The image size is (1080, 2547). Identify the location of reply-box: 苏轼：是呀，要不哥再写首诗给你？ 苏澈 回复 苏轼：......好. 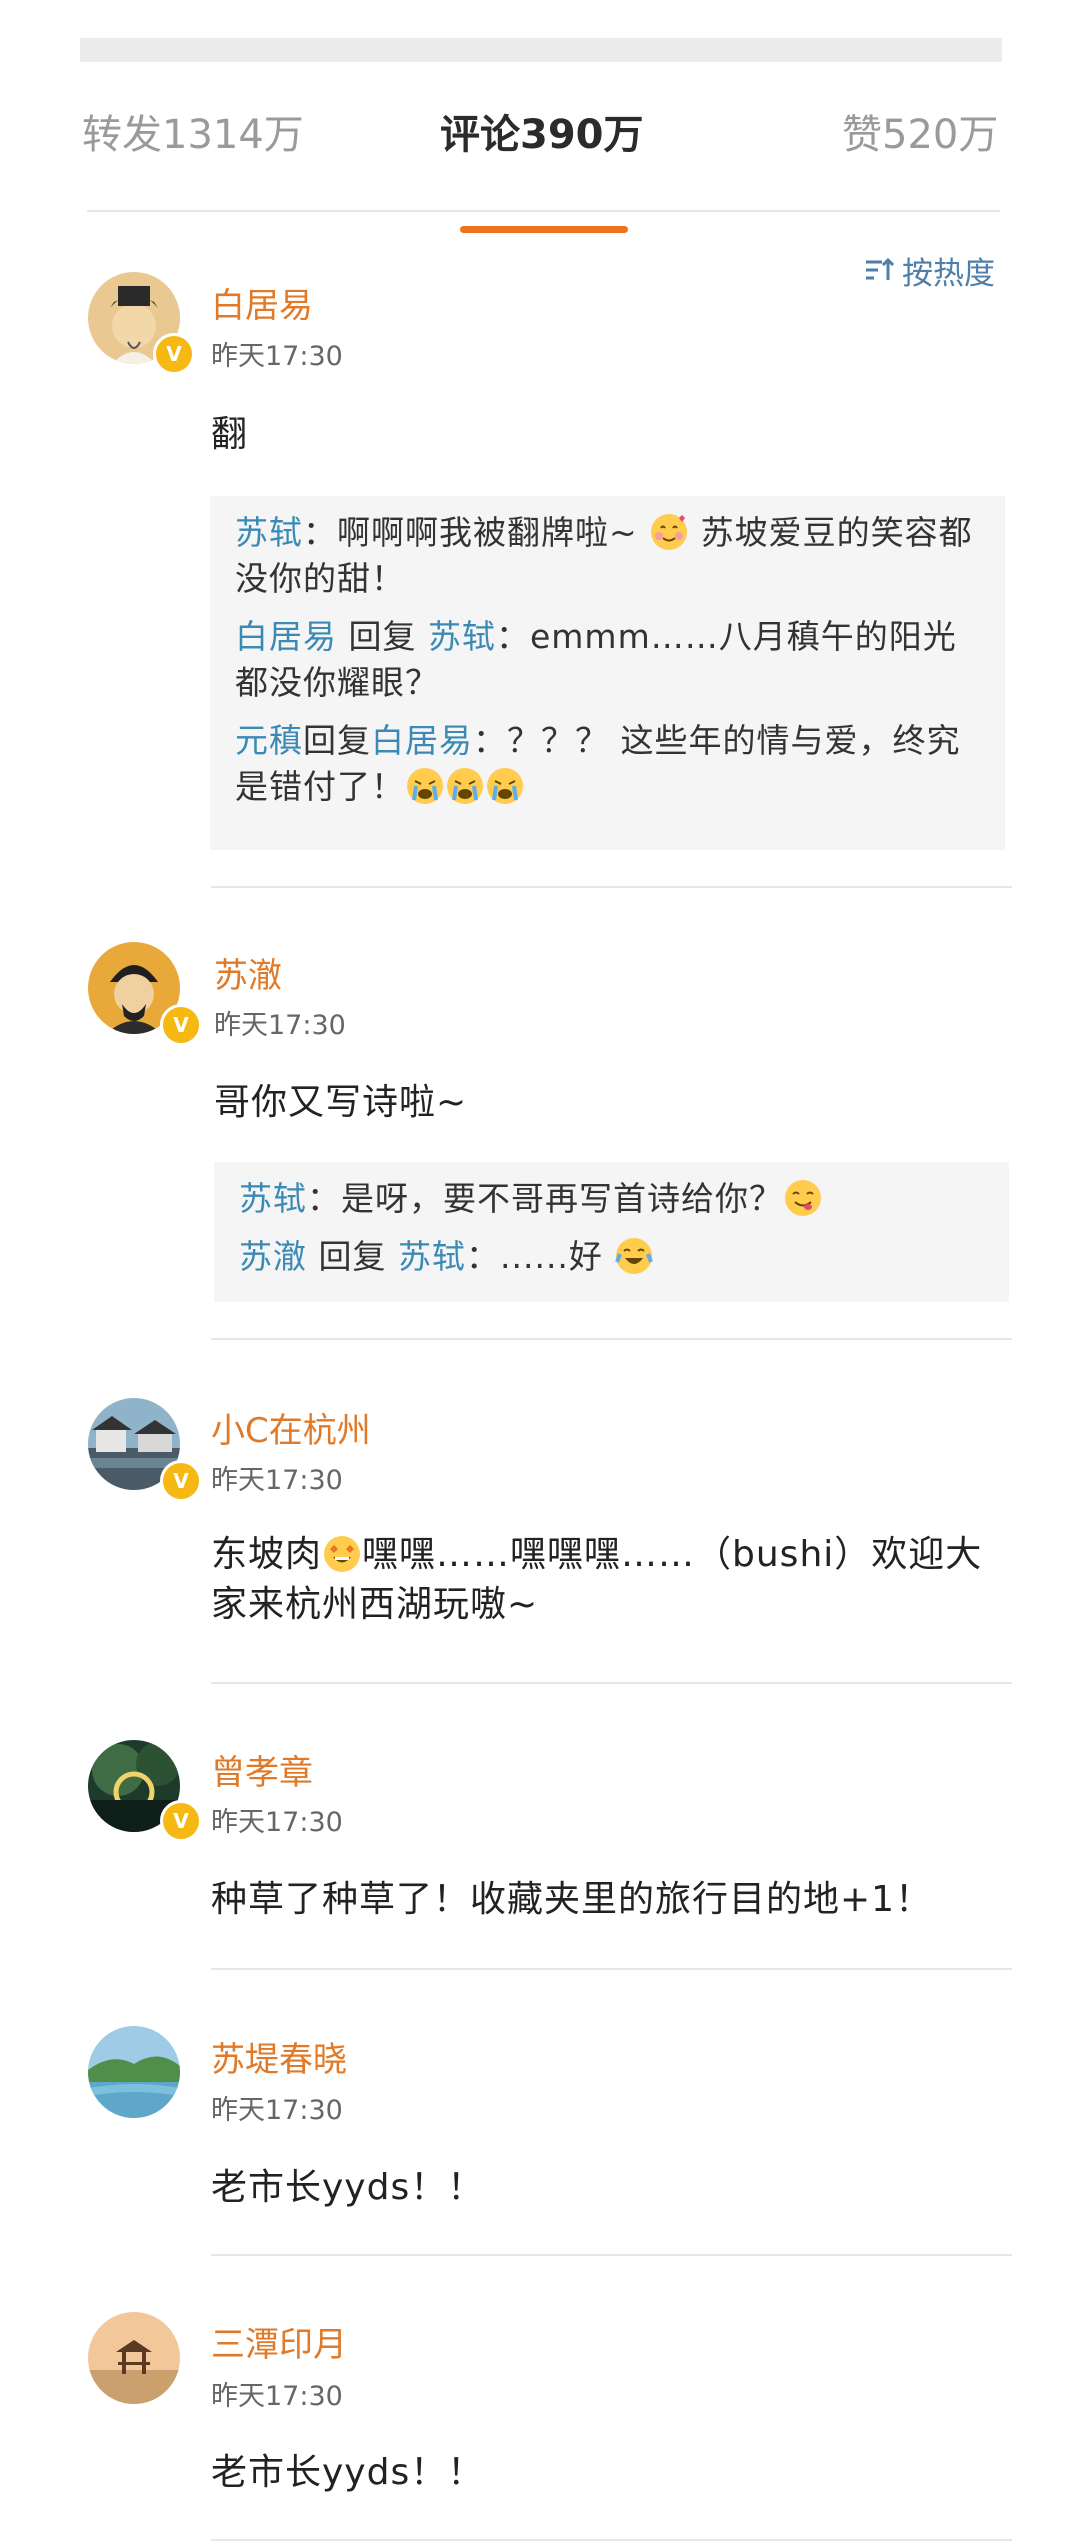
(611, 1232).